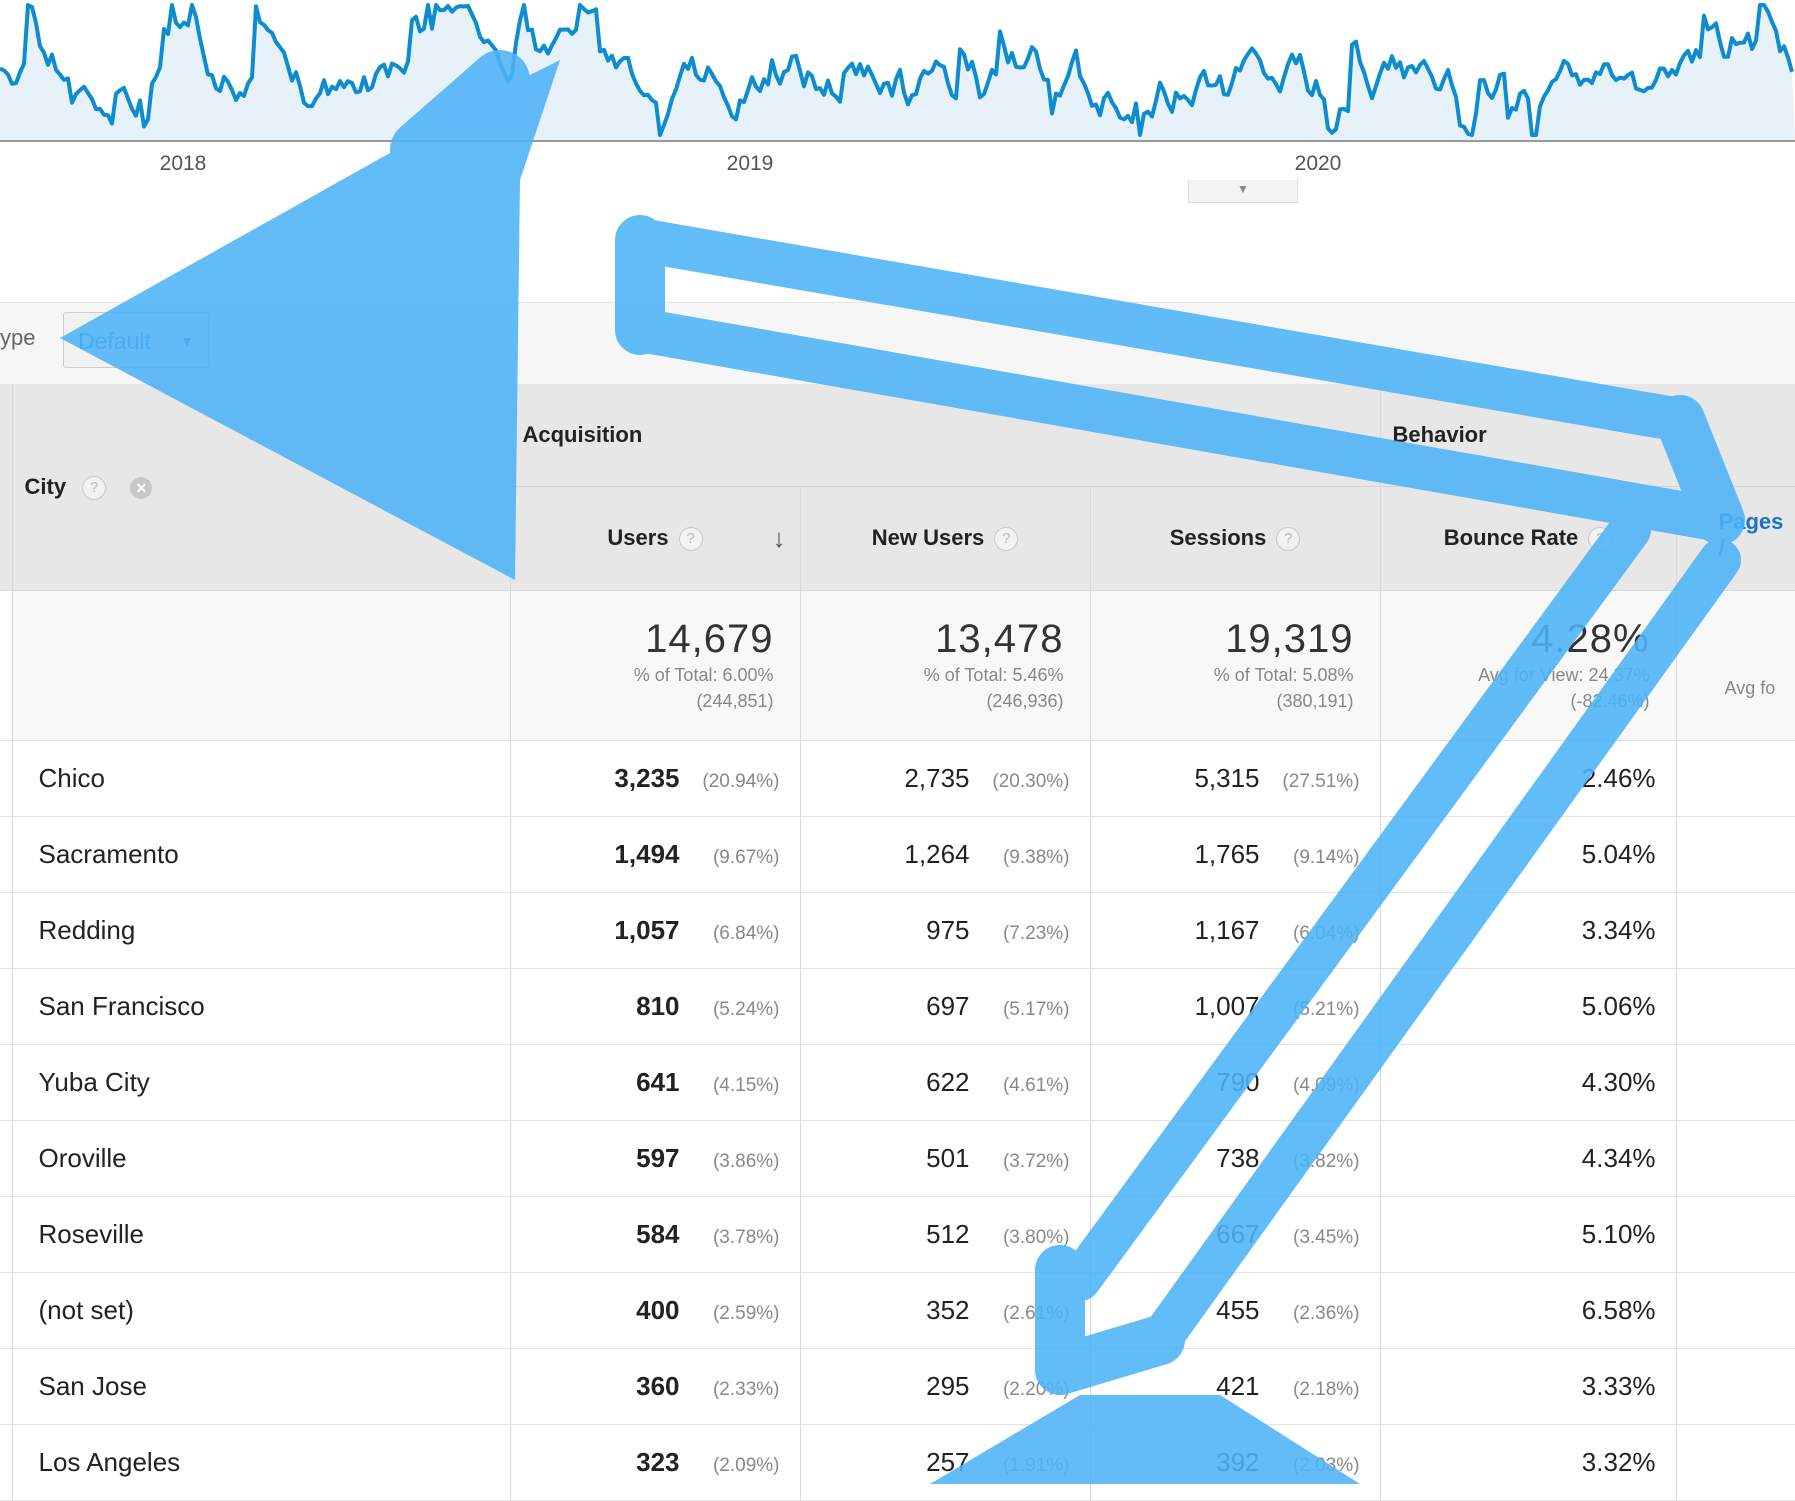 This screenshot has width=1795, height=1501. What do you see at coordinates (945, 1234) in the screenshot?
I see `new-users-cell: 512 (3.80%)` at bounding box center [945, 1234].